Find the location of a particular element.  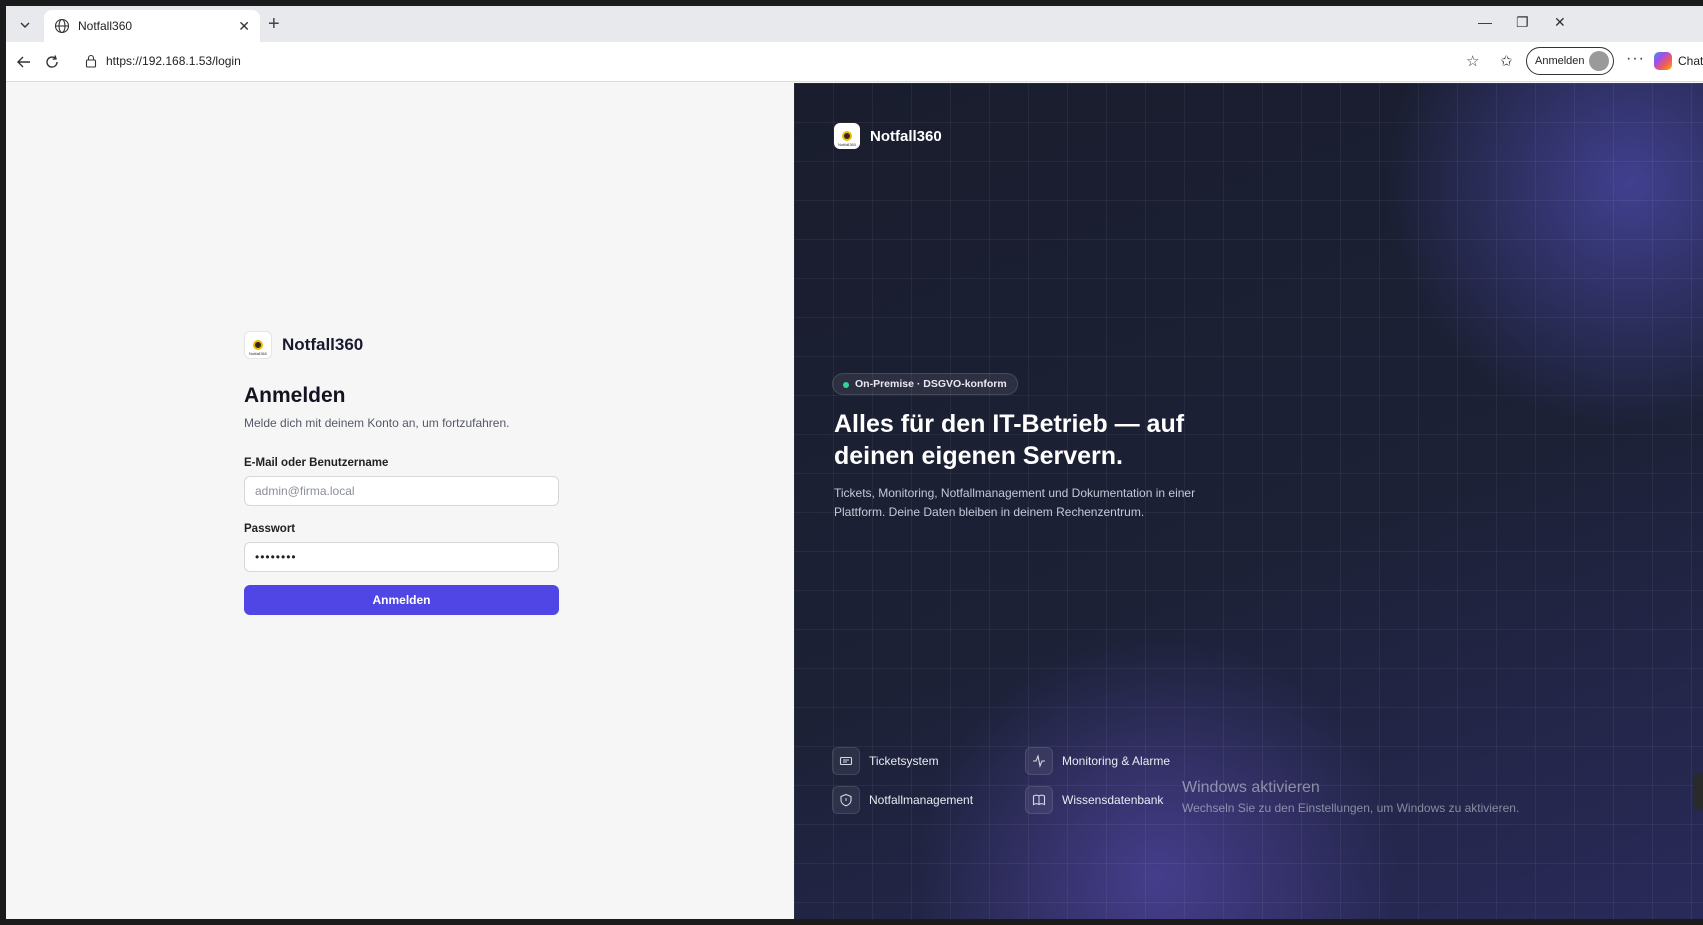

favorites-icon: ✩ is located at coordinates (1506, 61).